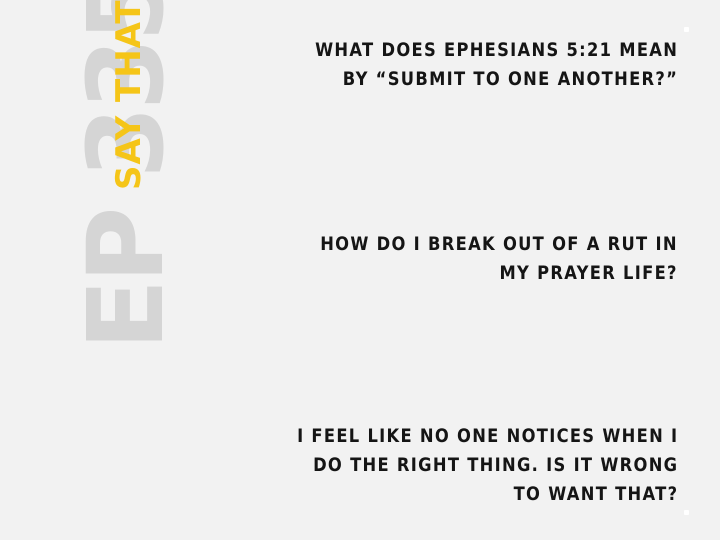 The height and width of the screenshot is (540, 720). I want to click on corner-mark-bottom, so click(686, 512).